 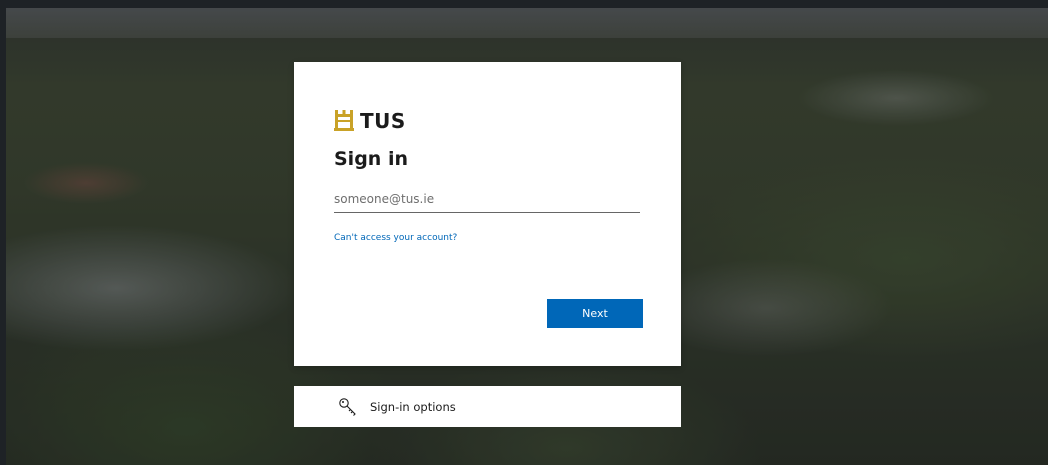 What do you see at coordinates (383, 121) in the screenshot?
I see `brand-name: TUS` at bounding box center [383, 121].